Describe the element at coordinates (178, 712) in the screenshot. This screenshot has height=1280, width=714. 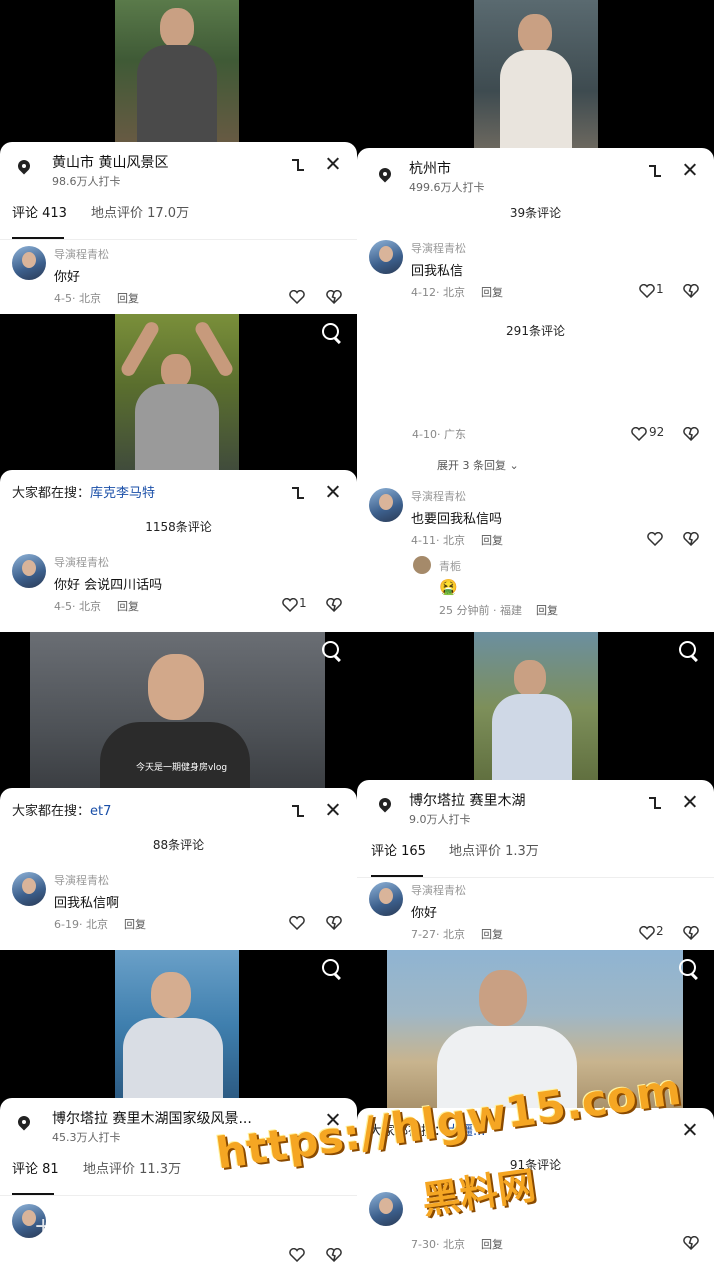
I see `video-frame-3: 今天是一期健身房vlog` at that location.